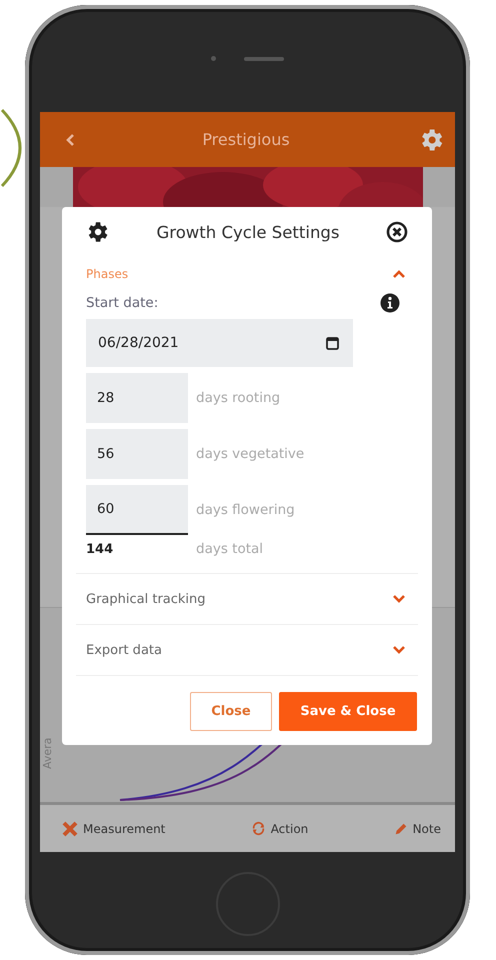 The width and height of the screenshot is (496, 960). What do you see at coordinates (417, 829) in the screenshot?
I see `toolbar-button: Note` at bounding box center [417, 829].